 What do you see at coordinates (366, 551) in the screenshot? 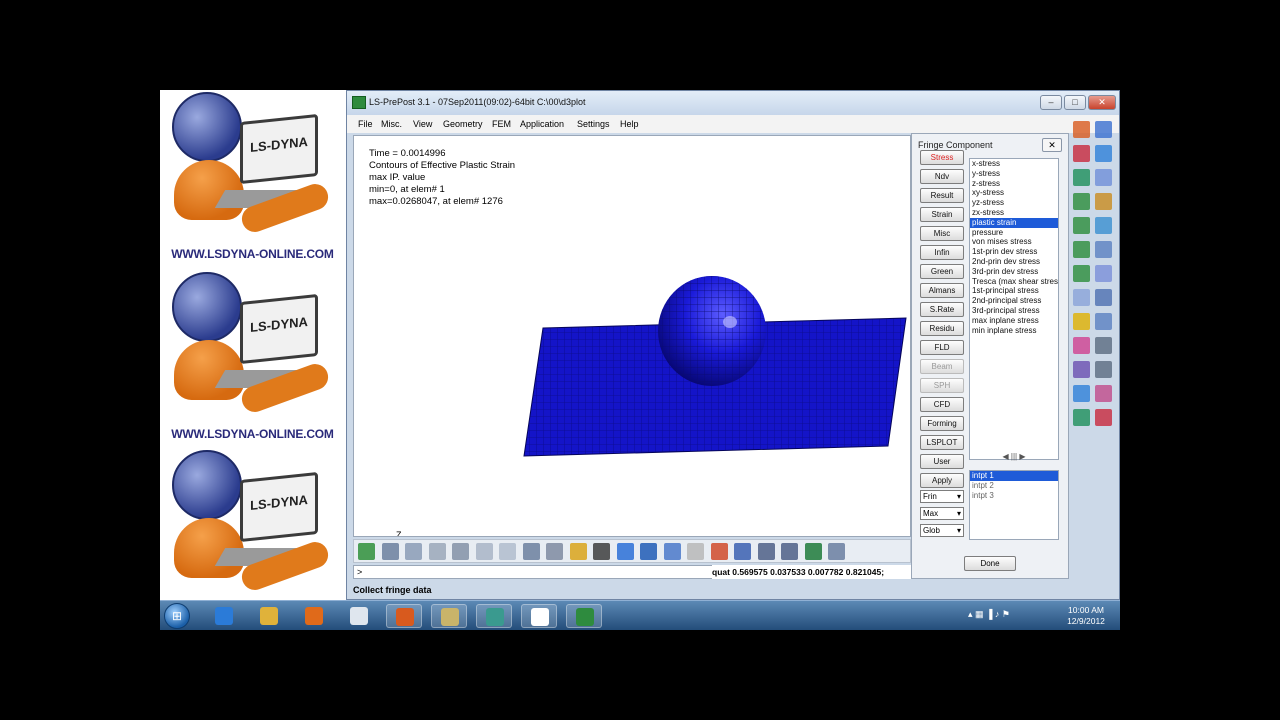
I see `cube-solid-icon` at bounding box center [366, 551].